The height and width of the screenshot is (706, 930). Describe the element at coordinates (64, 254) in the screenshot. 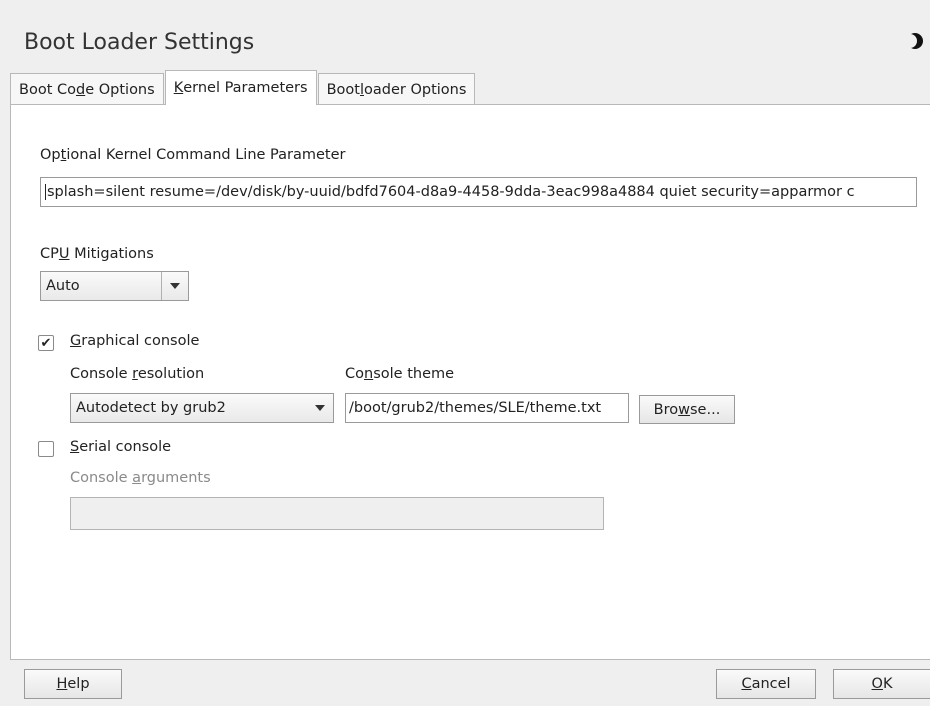

I see `label-mnemonic: U` at that location.